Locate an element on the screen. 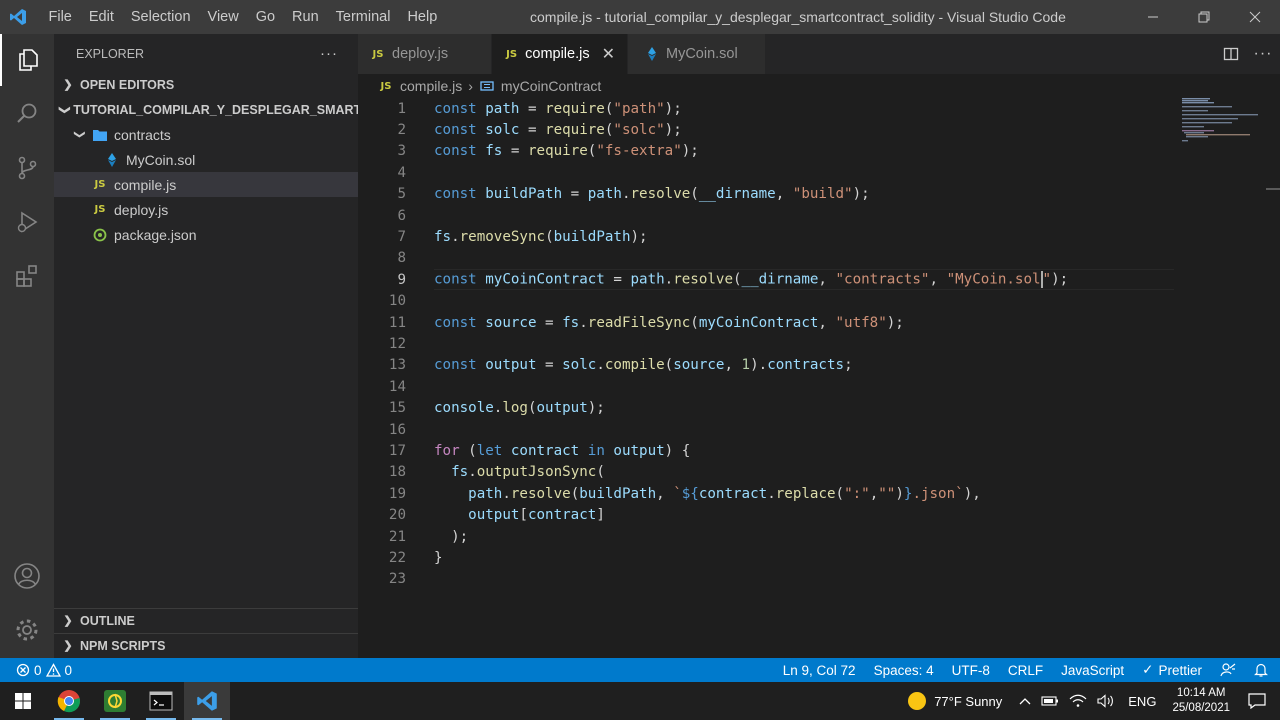  volume-icon is located at coordinates (1105, 701).